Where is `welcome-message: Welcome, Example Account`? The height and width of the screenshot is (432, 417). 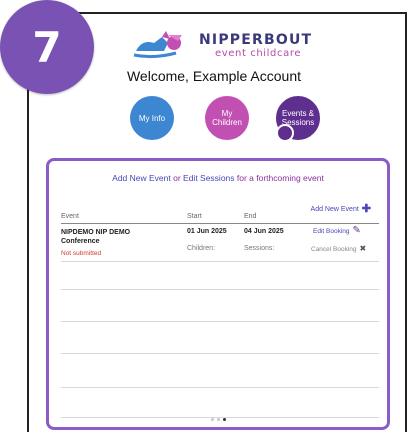
welcome-message: Welcome, Example Account is located at coordinates (214, 76).